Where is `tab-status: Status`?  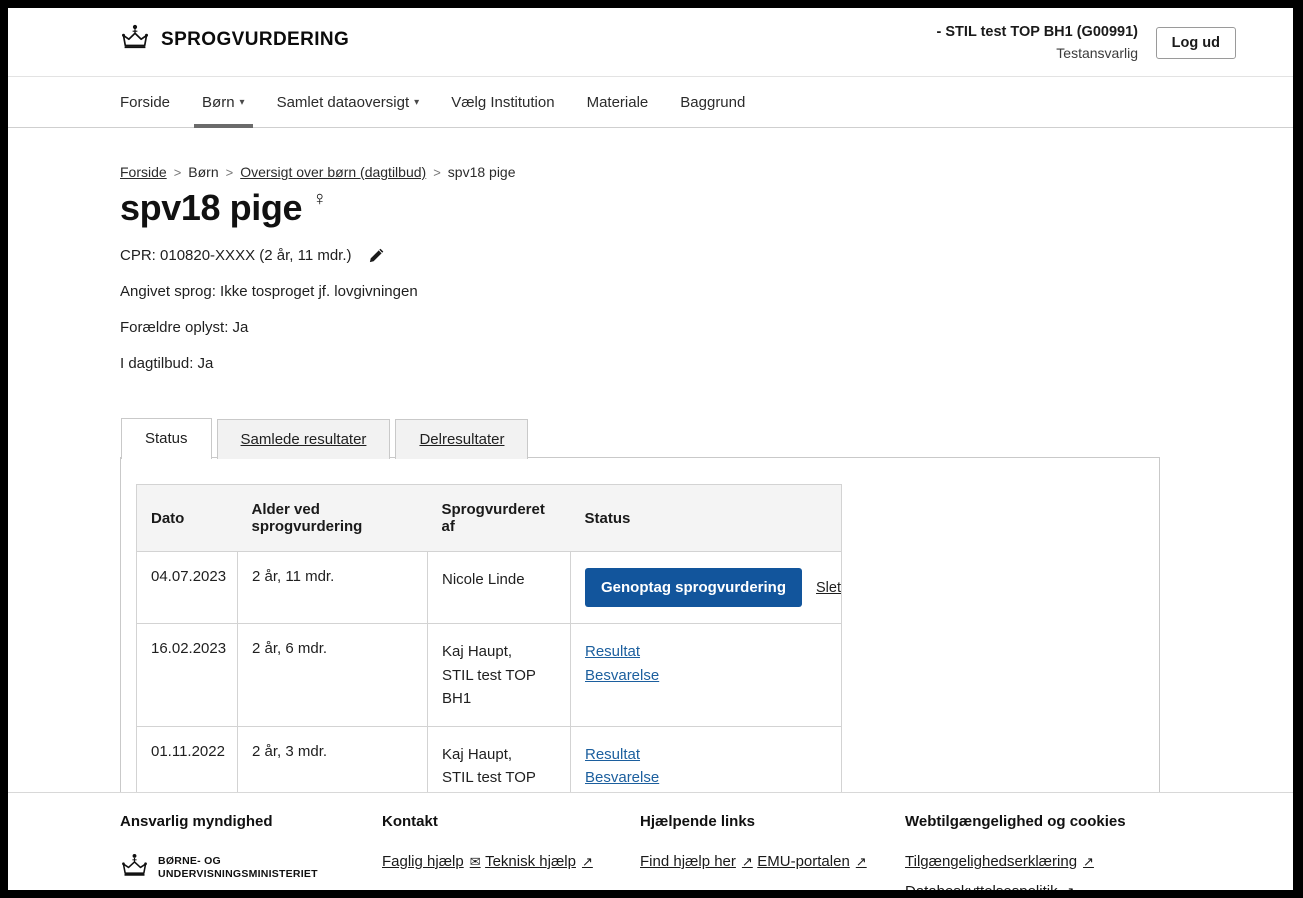 tab-status: Status is located at coordinates (166, 439).